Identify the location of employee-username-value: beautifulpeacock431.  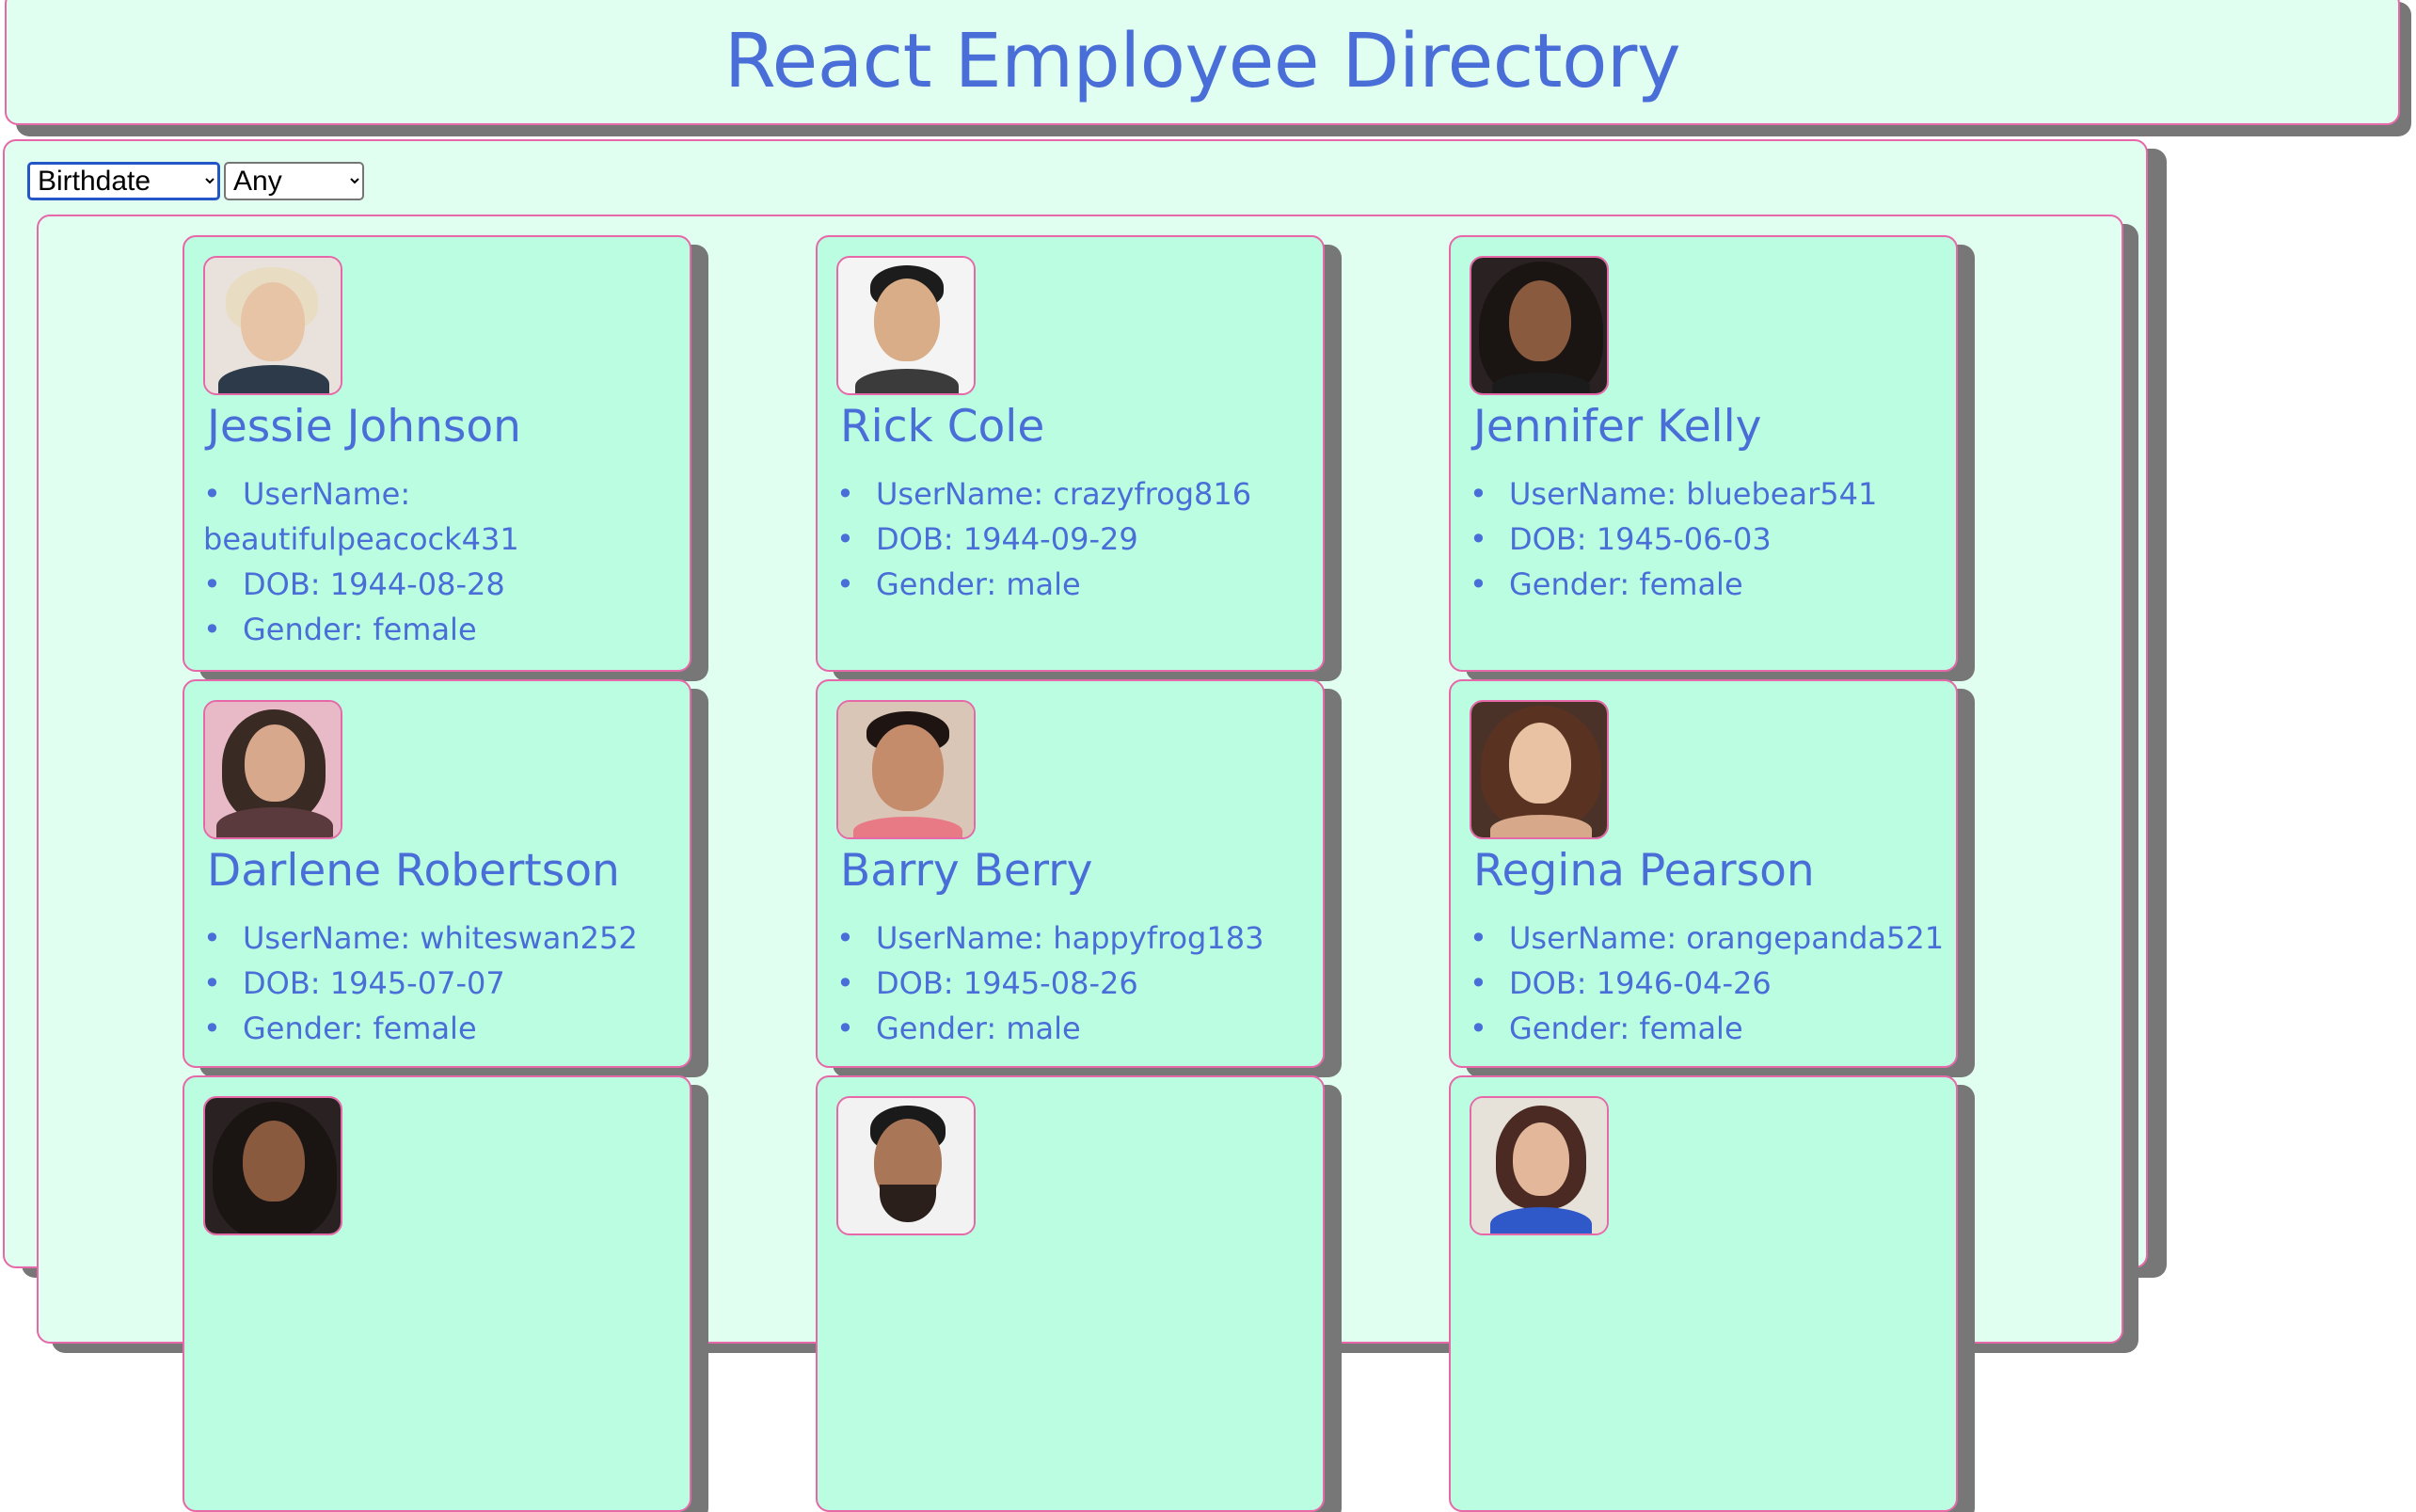
(361, 539).